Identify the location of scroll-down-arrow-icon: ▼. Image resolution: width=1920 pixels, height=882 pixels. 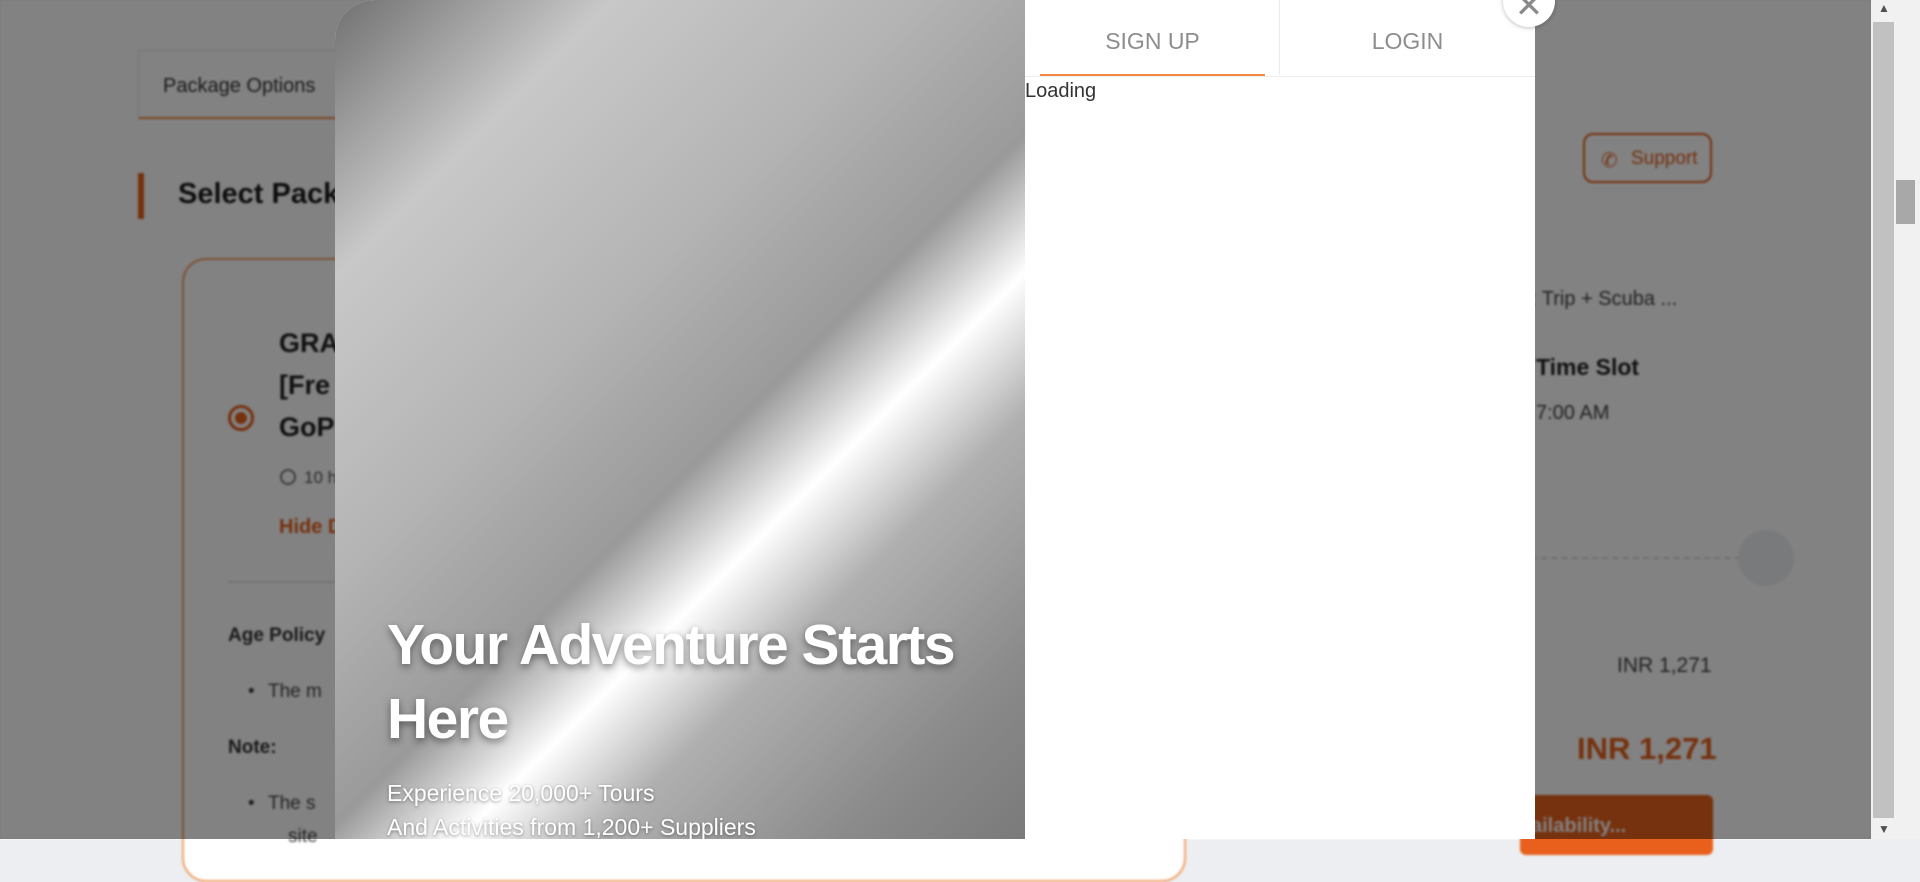
(1884, 829).